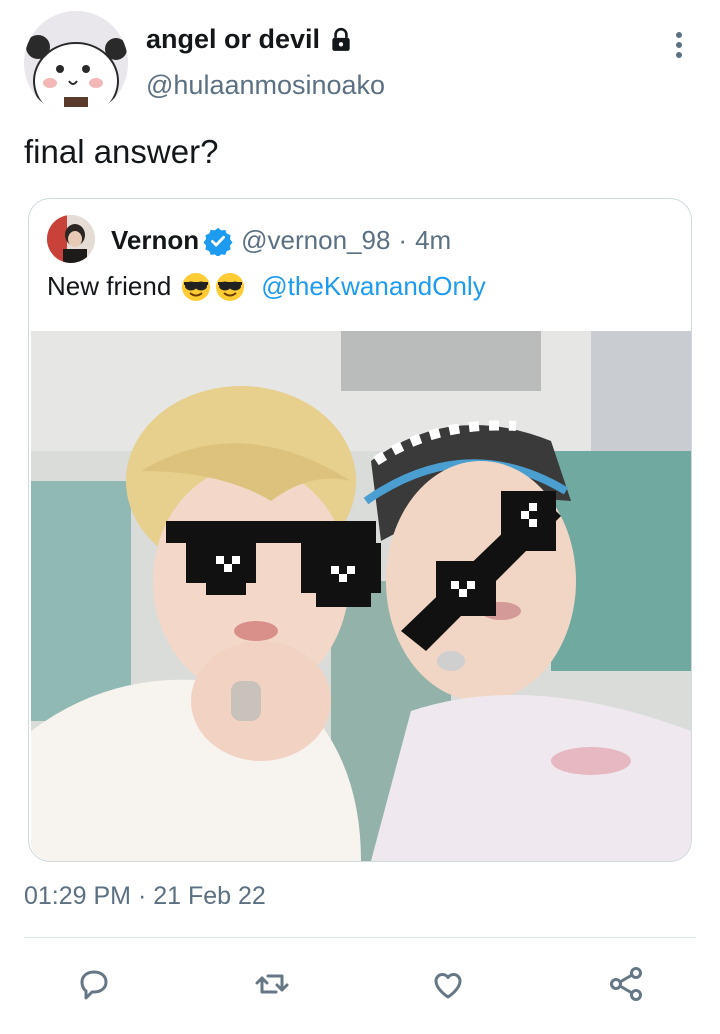  I want to click on tweet-timestamp: 01:29 PM · 21 Feb 22, so click(145, 896).